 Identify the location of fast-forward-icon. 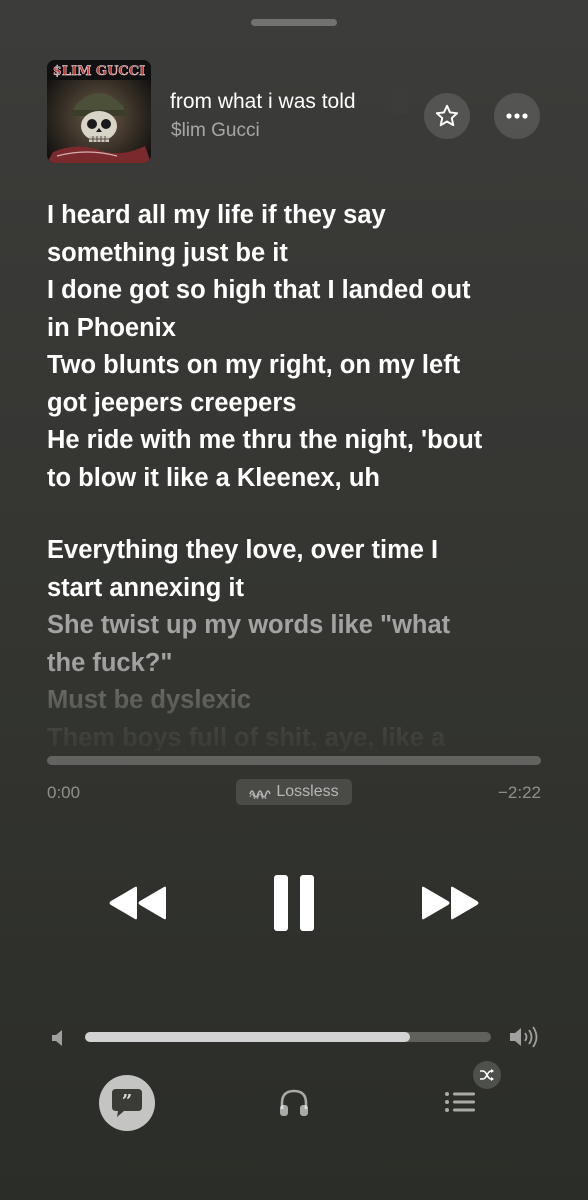
(450, 903).